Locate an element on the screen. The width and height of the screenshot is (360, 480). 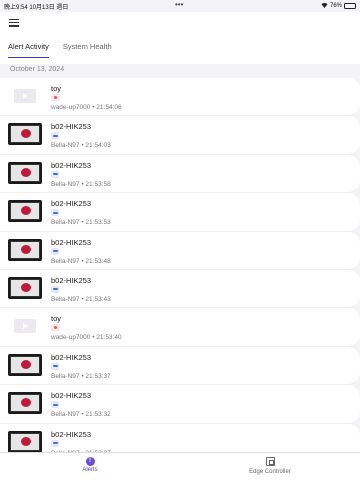
alert-row: b02-HIK253 Bella-N97 • 21:53:37 is located at coordinates (180, 366).